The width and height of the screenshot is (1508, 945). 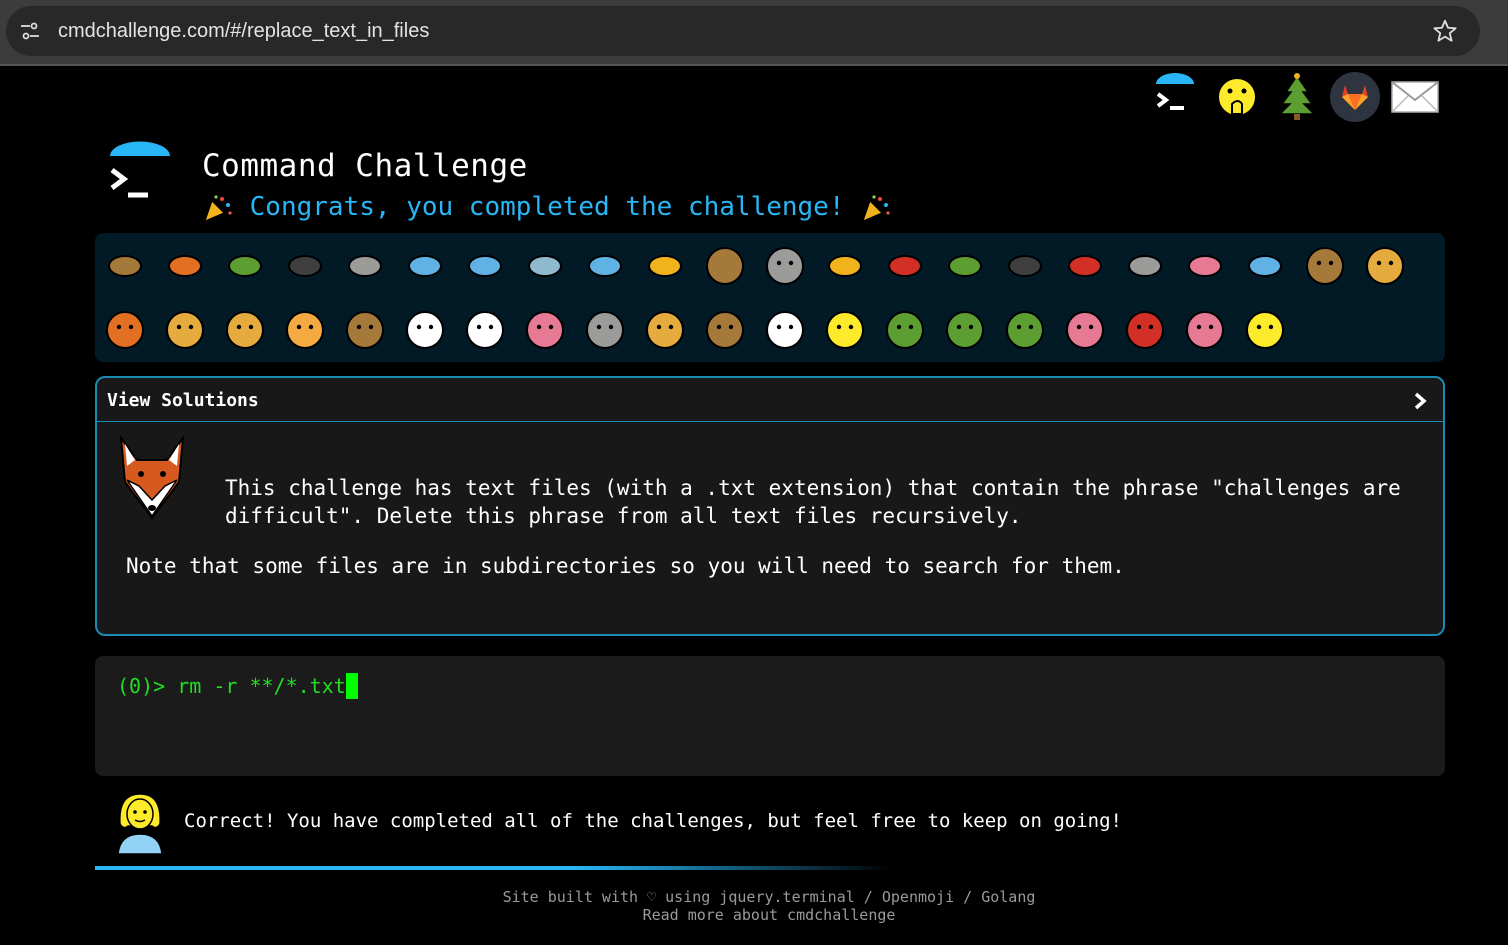 I want to click on url-text: cmdchallenge.com/#/replace_text_in_files, so click(x=243, y=31).